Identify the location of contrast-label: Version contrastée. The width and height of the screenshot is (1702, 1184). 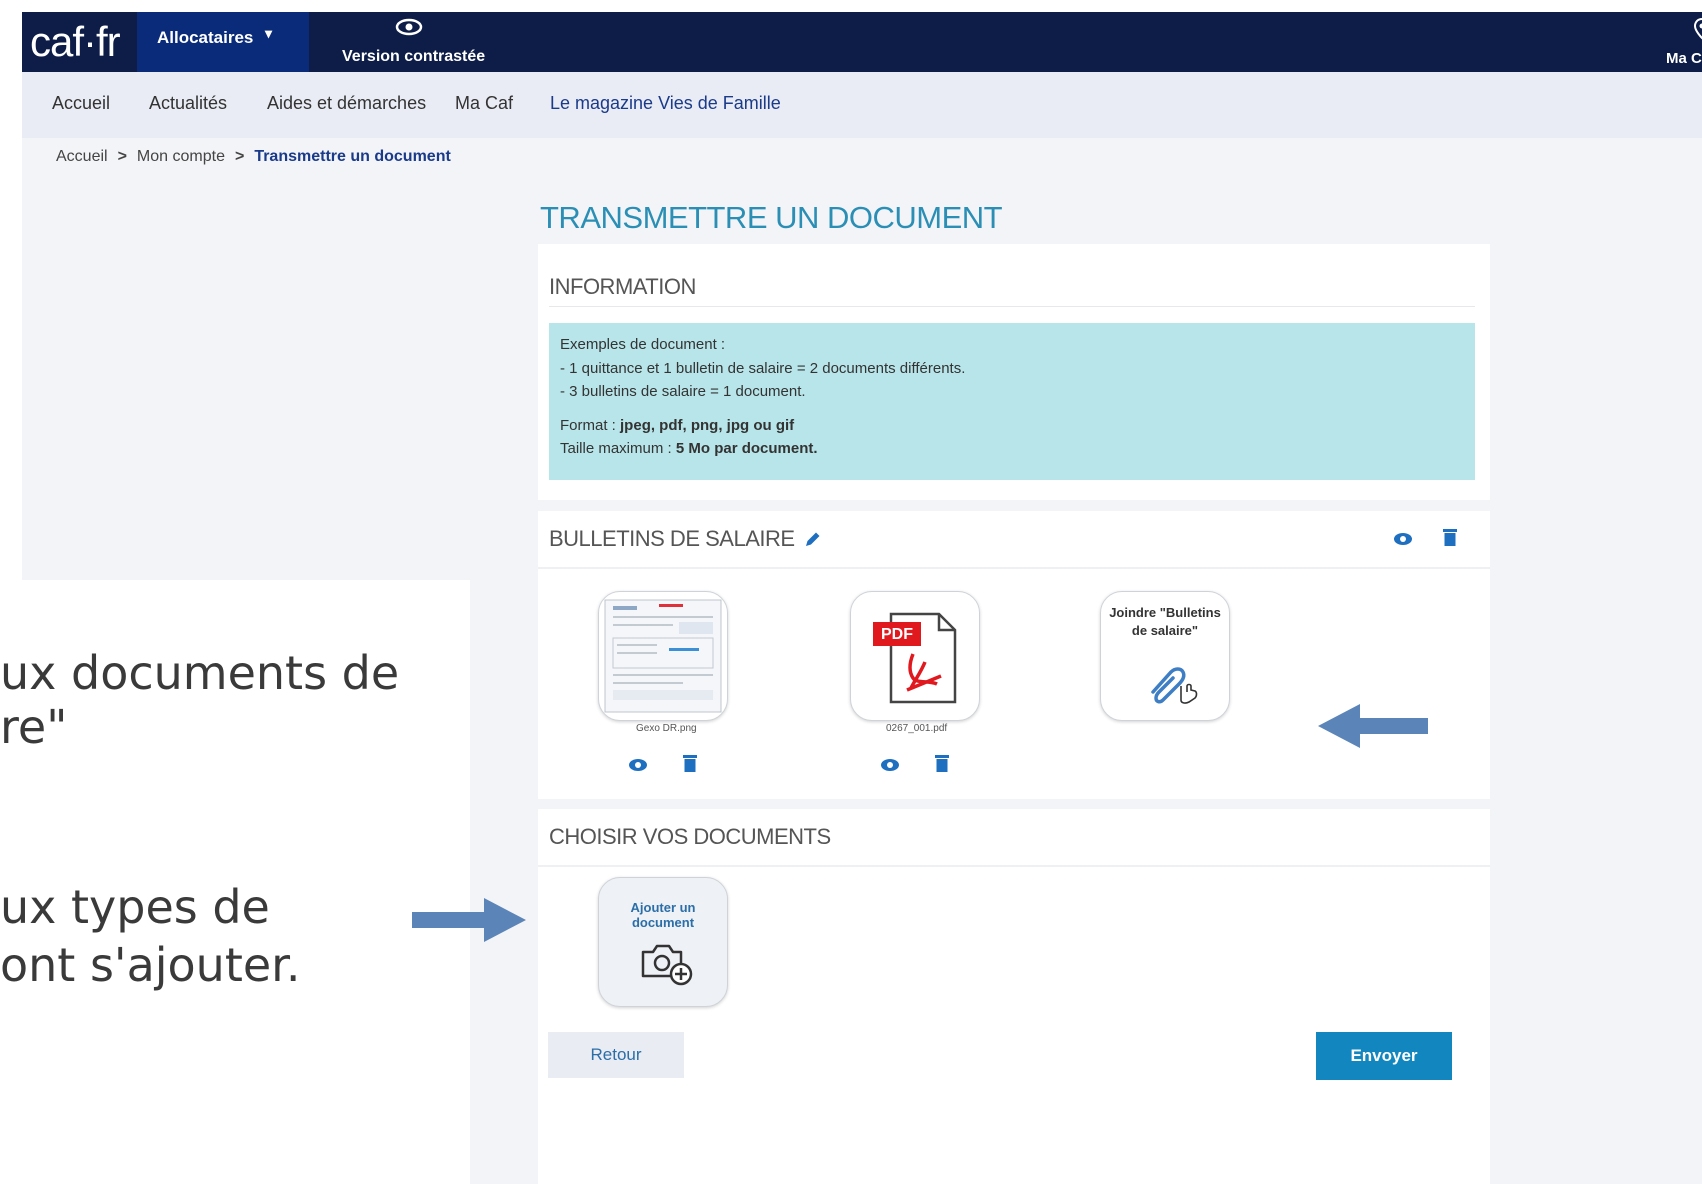
(414, 56).